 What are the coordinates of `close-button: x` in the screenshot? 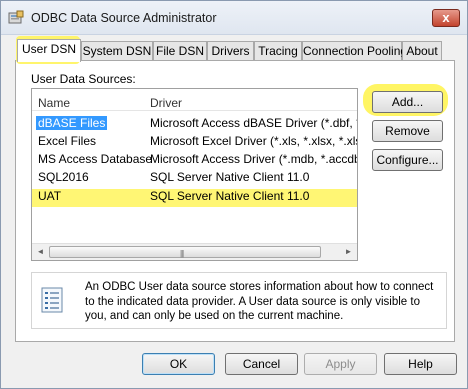 It's located at (446, 18).